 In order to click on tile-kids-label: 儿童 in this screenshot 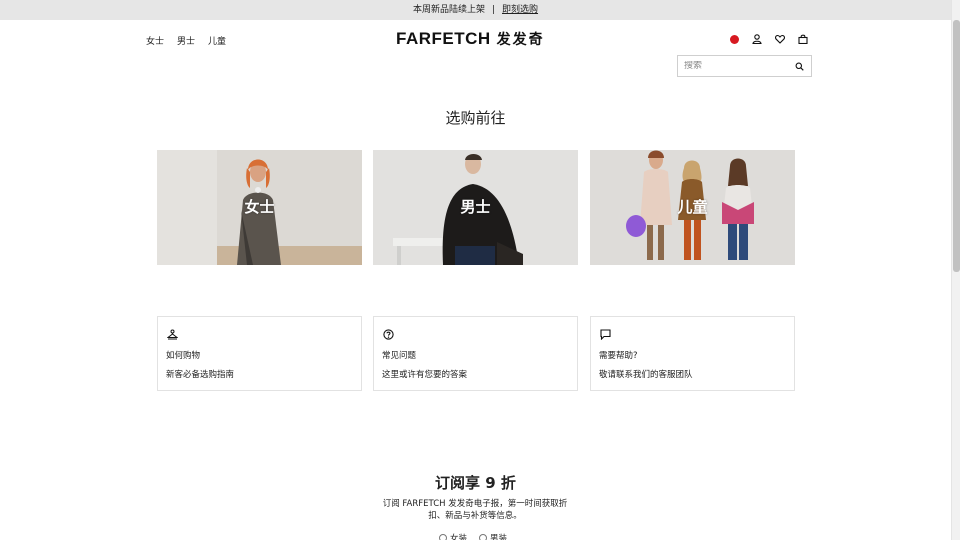, I will do `click(692, 207)`.